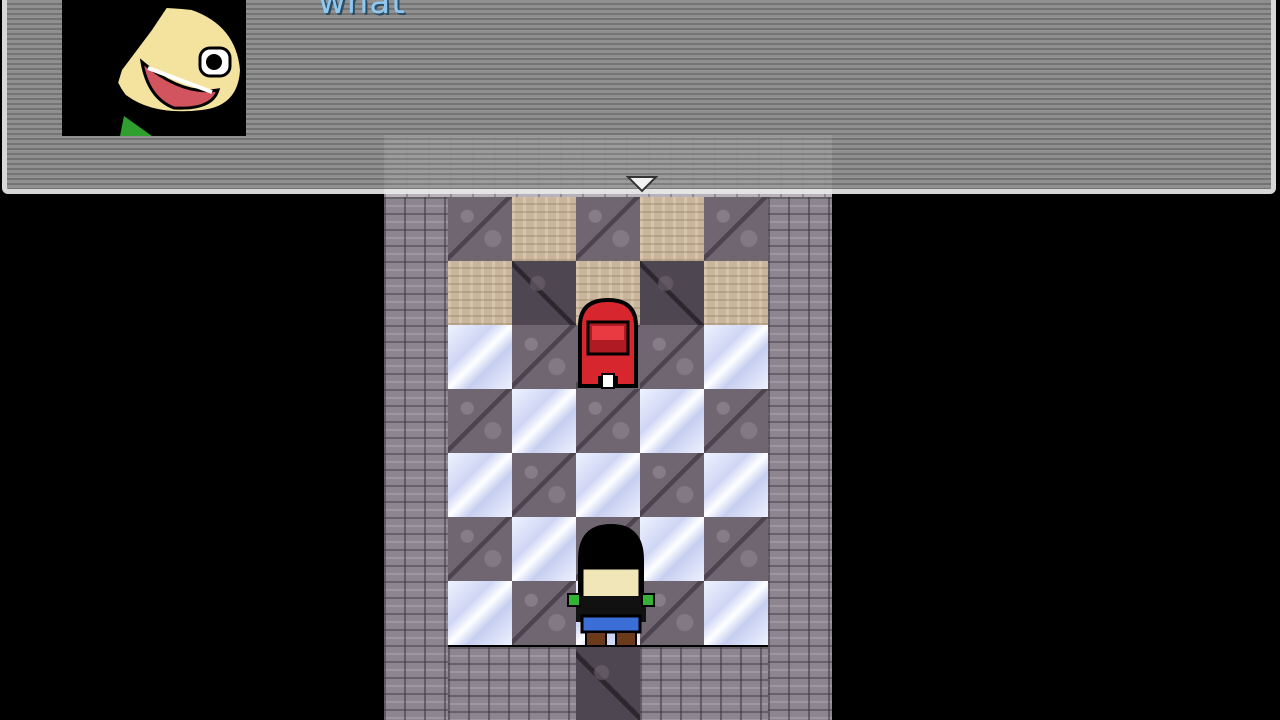 The image size is (1280, 720). I want to click on player-character, so click(611, 585).